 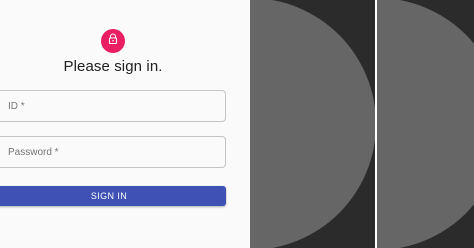 I want to click on password-field, so click(x=113, y=152).